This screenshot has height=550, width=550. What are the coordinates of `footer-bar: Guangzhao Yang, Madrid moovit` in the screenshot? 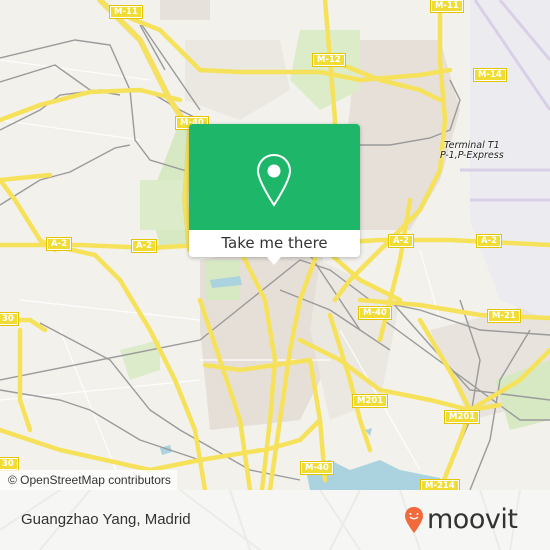 It's located at (275, 520).